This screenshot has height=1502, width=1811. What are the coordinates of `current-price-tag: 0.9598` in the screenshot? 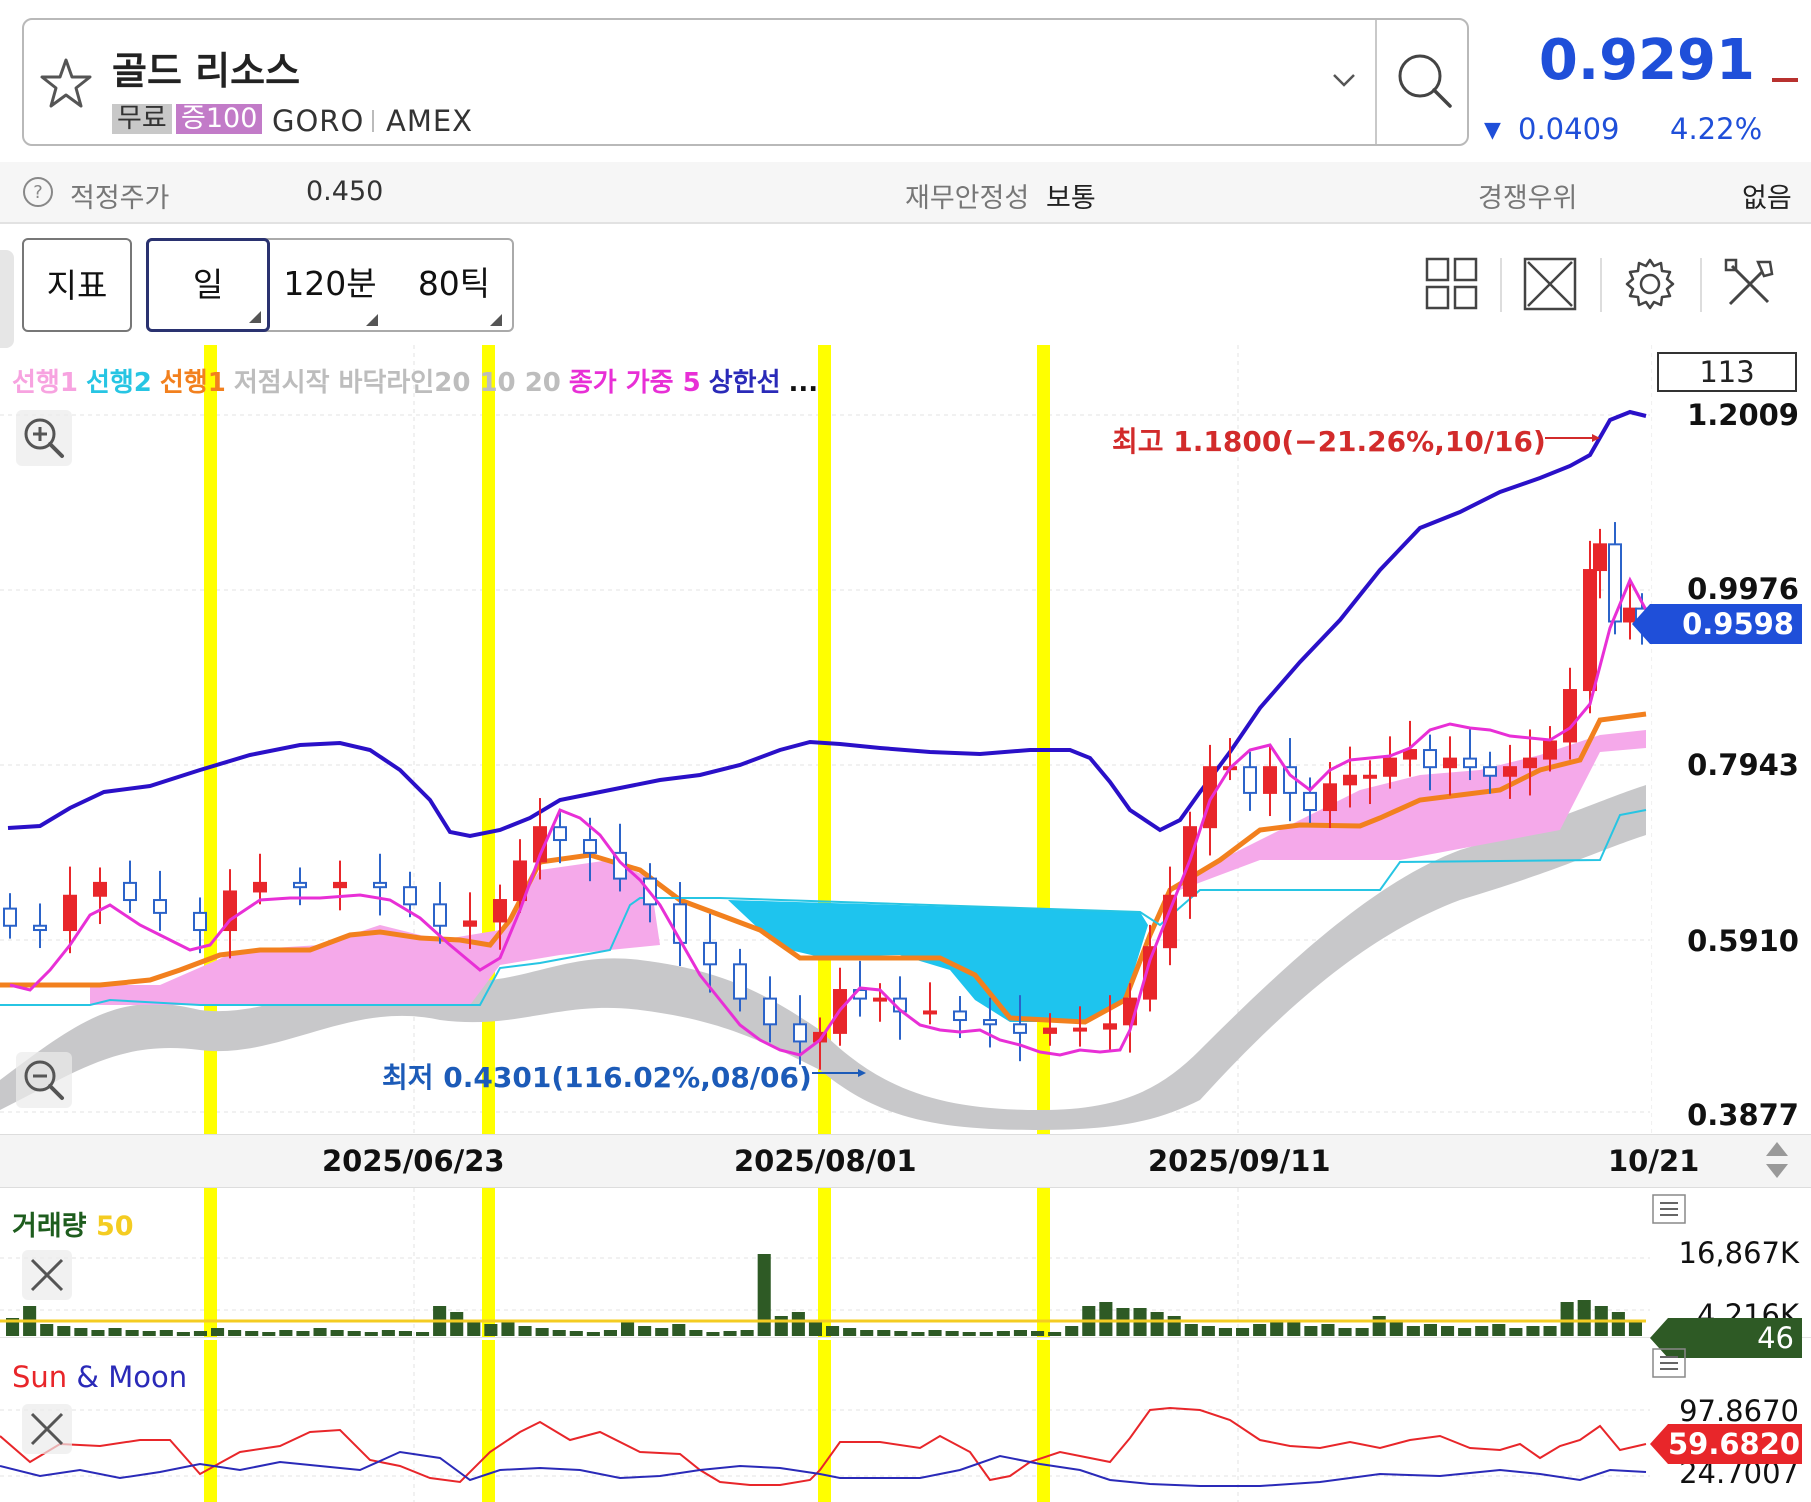 It's located at (1726, 624).